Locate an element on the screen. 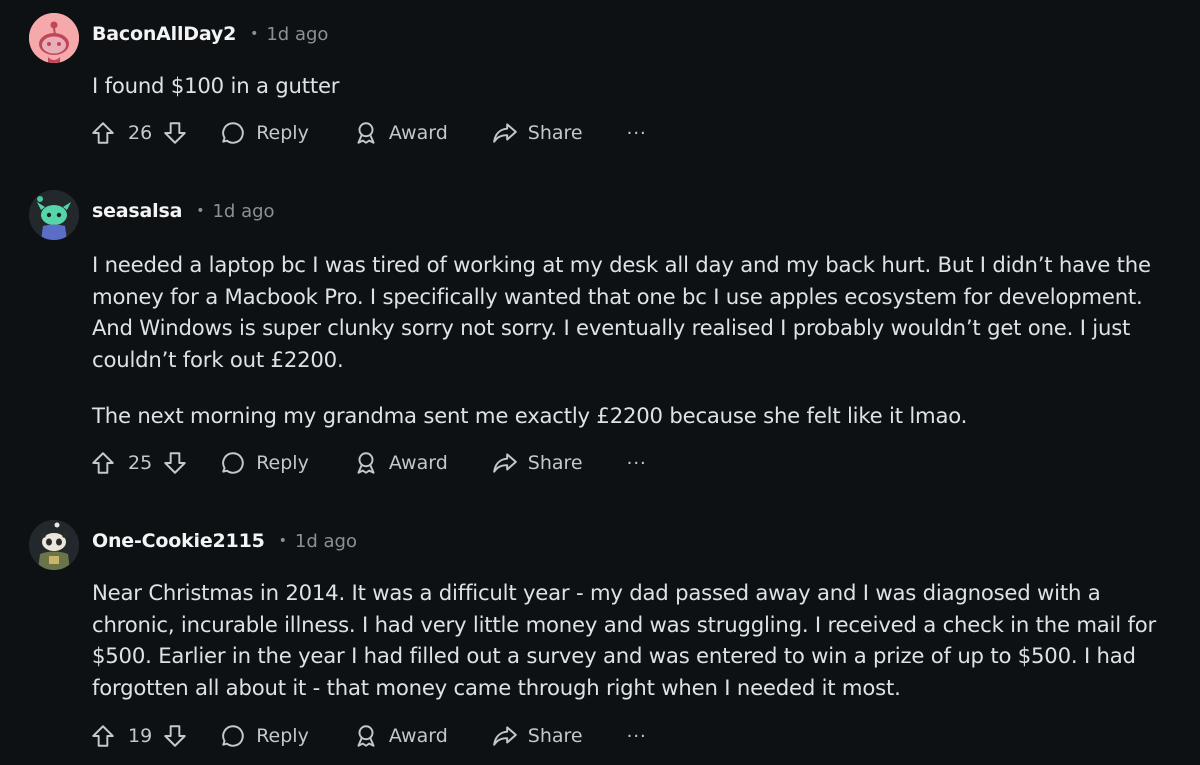 The width and height of the screenshot is (1200, 765). vote-count: 19 is located at coordinates (140, 736).